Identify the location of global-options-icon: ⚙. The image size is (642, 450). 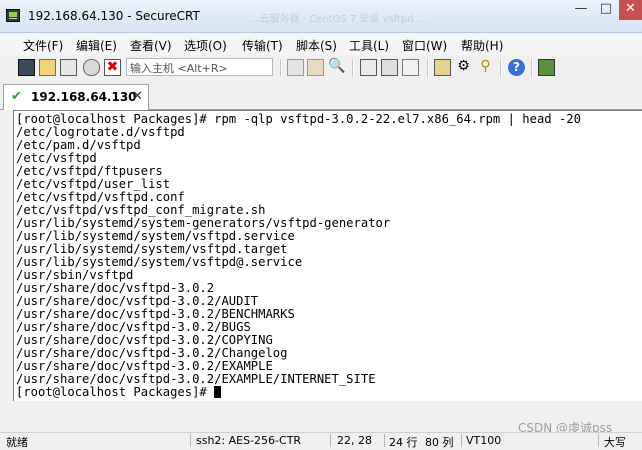
(463, 67).